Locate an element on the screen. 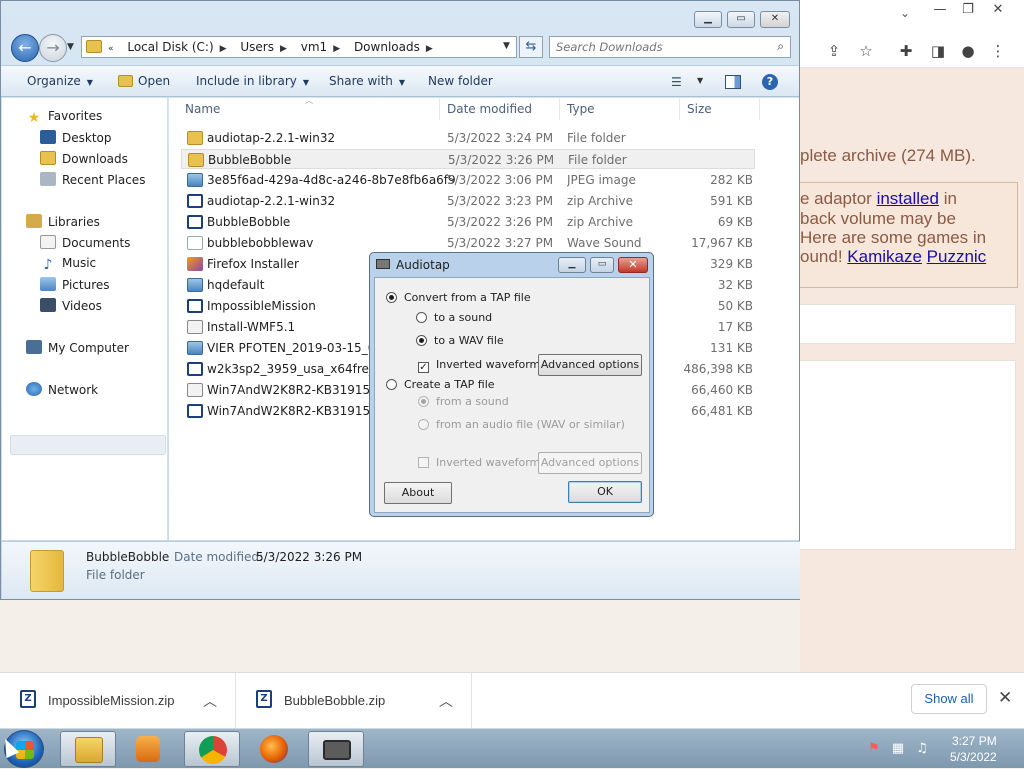 The image size is (1024, 769). create-tap-radio: Create a TAP file is located at coordinates (440, 384).